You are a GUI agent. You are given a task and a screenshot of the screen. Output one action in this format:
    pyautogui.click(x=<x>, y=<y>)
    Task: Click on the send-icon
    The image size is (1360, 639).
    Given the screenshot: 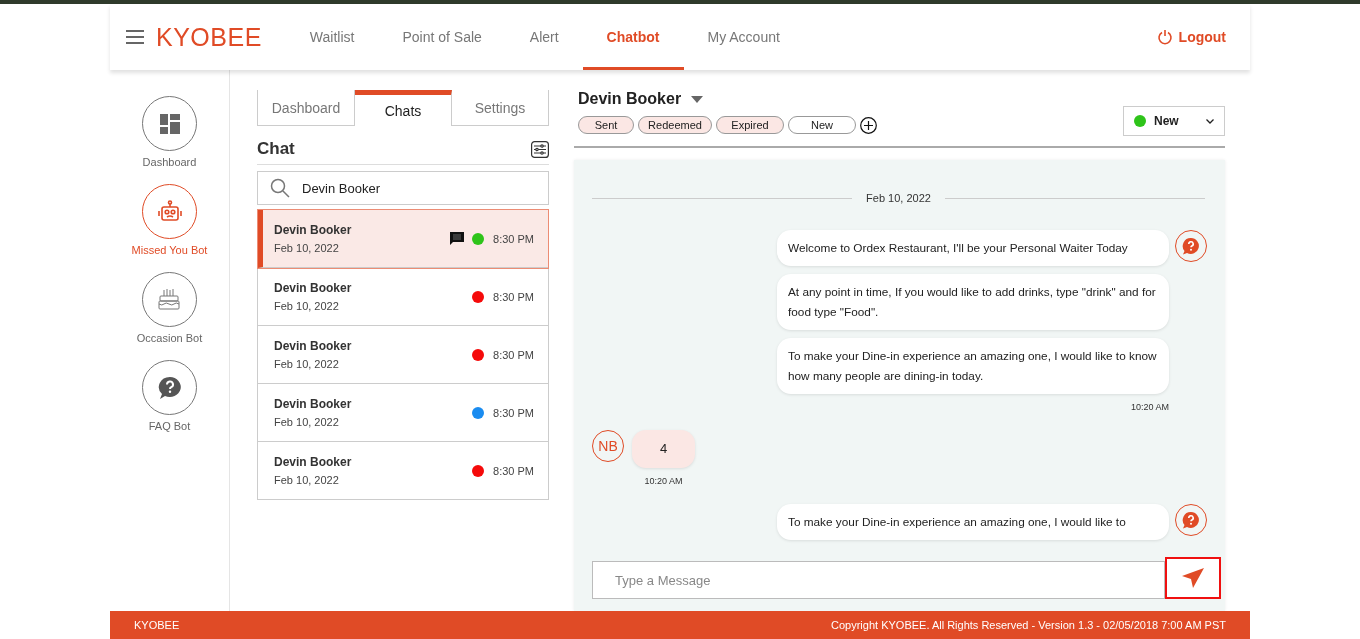 What is the action you would take?
    pyautogui.click(x=1193, y=578)
    